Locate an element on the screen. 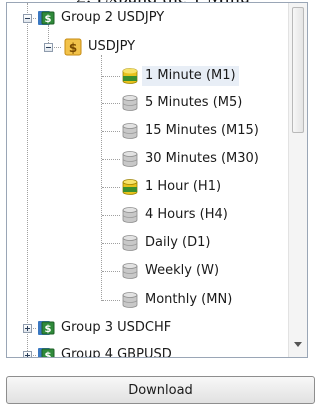 This screenshot has width=326, height=408. tree-item-timeframe-mn: Monthly (MN) is located at coordinates (178, 300).